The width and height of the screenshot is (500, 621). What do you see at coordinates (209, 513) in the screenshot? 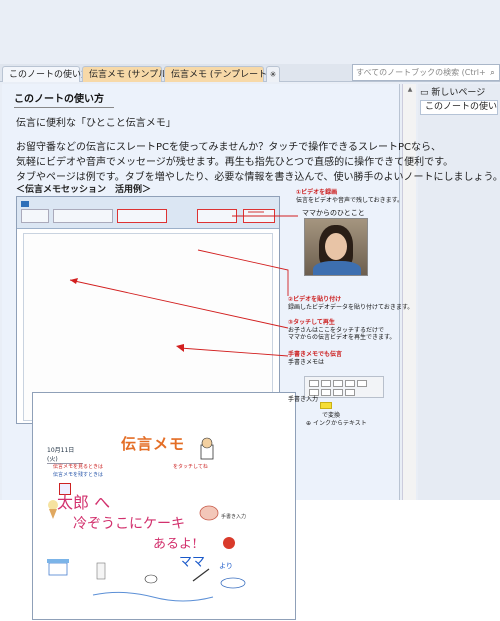
I see `cake-icon` at bounding box center [209, 513].